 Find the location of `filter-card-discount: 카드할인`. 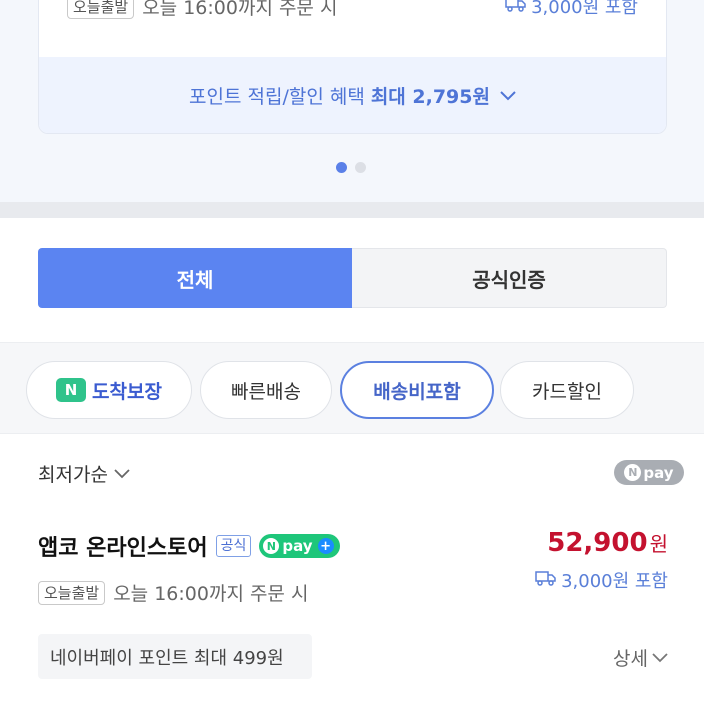

filter-card-discount: 카드할인 is located at coordinates (567, 390).